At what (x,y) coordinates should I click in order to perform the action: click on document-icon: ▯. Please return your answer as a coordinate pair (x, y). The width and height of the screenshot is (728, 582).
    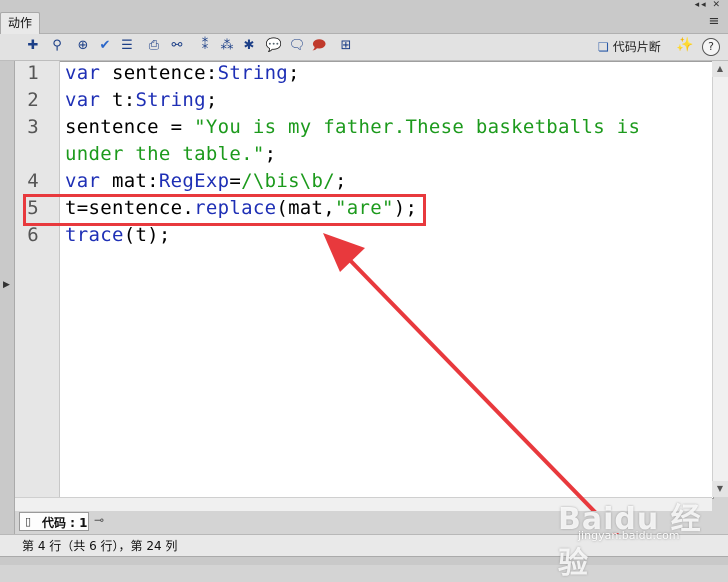
    Looking at the image, I should click on (28, 521).